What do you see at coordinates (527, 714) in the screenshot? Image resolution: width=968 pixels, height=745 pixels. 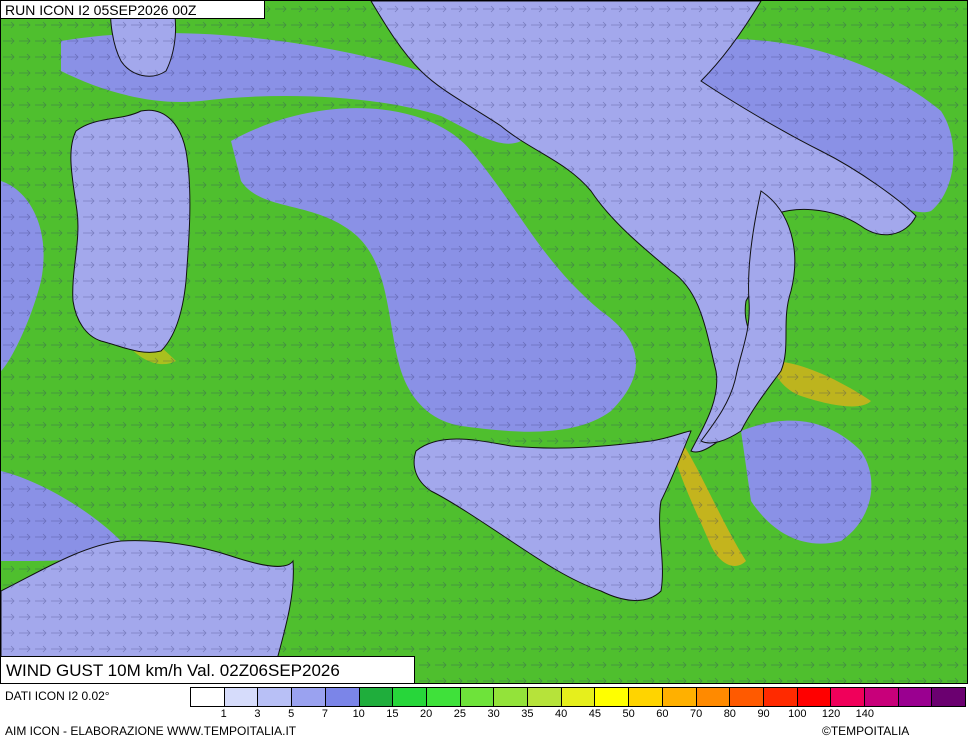 I see `legend-tick-label: 35` at bounding box center [527, 714].